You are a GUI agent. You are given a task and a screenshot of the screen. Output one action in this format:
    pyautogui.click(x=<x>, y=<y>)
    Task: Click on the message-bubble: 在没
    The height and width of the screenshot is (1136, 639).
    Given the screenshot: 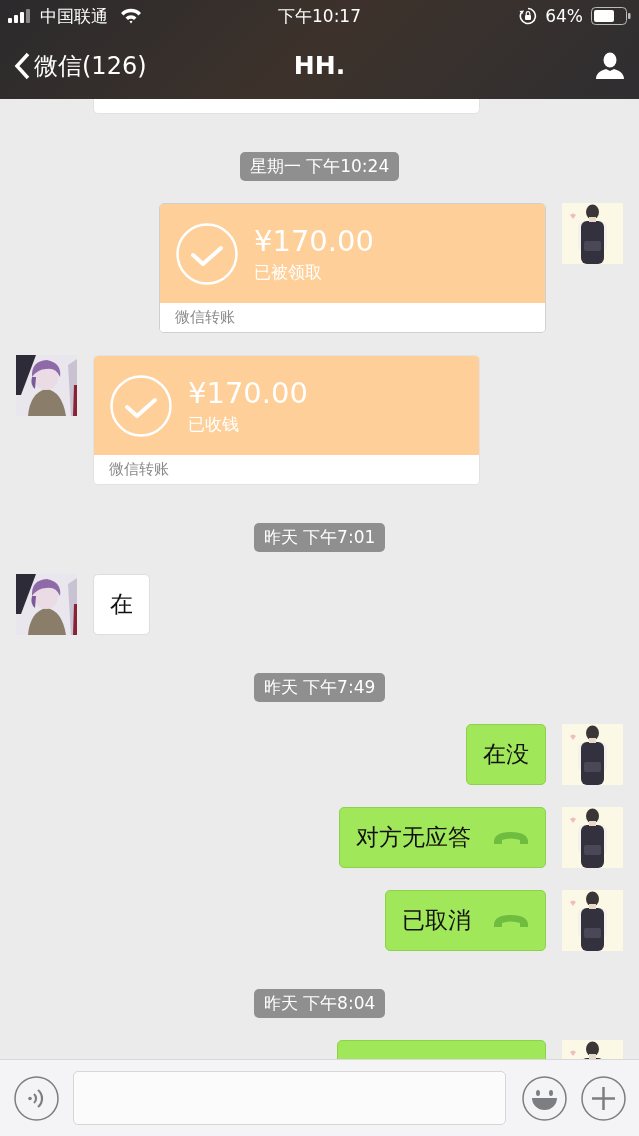 What is the action you would take?
    pyautogui.click(x=506, y=754)
    